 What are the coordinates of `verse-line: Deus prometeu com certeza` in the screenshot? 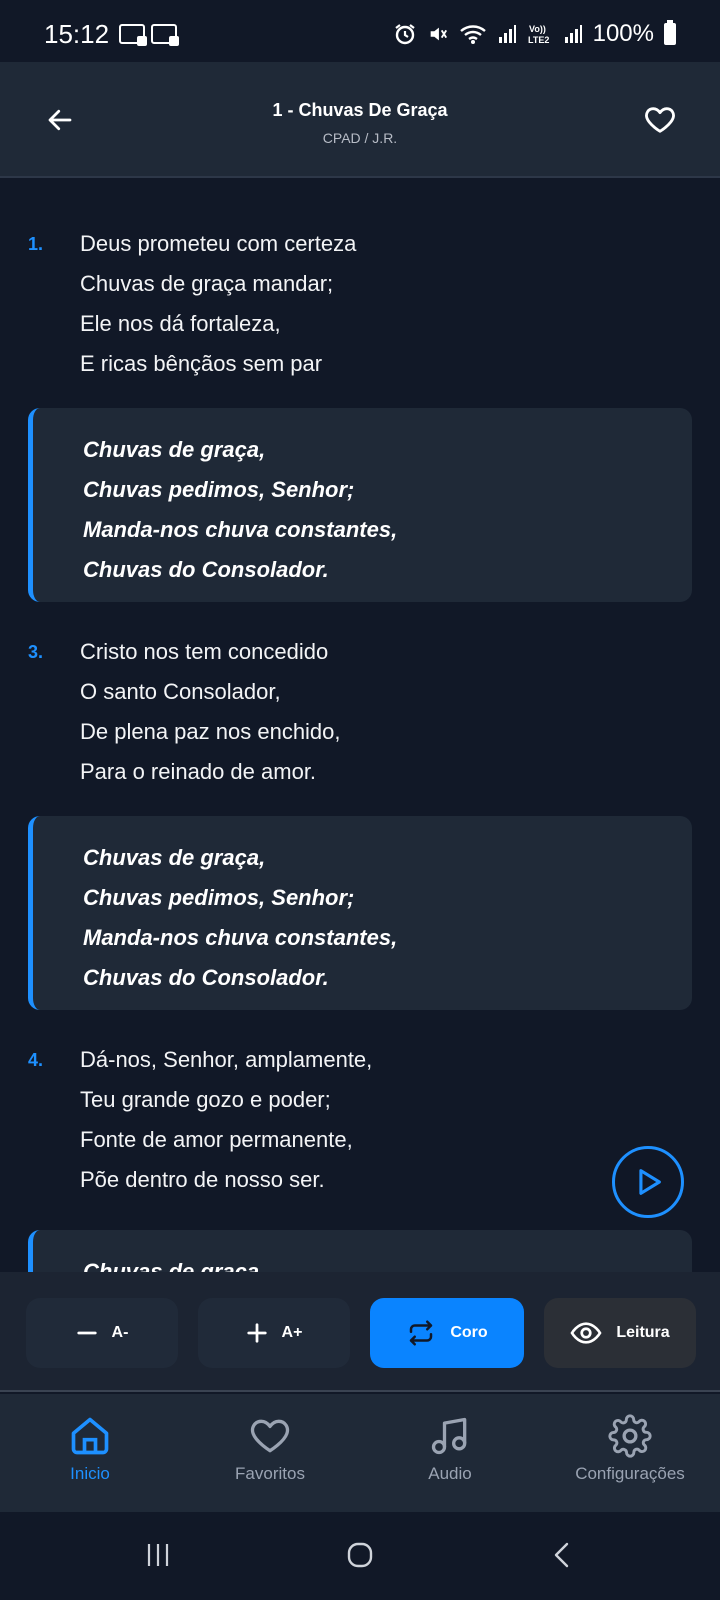 It's located at (218, 243).